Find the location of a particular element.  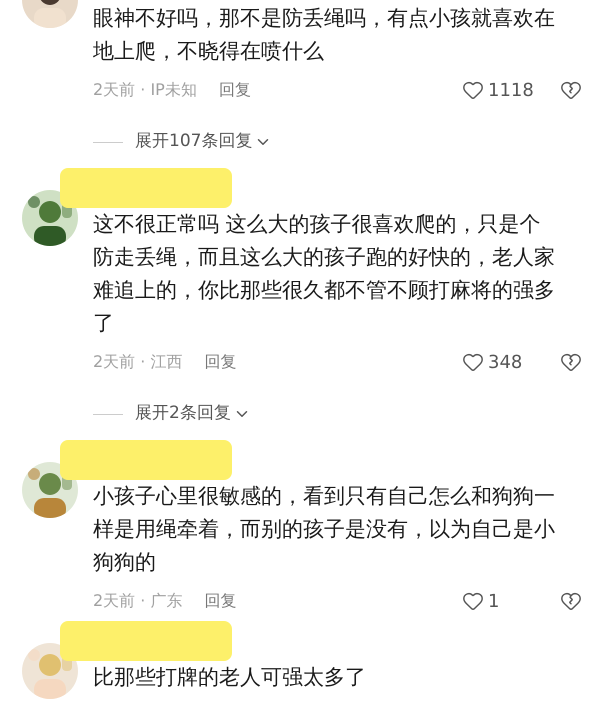

comment-text: 小孩子心里很敏感的，看到只有自己怎么和狗狗一样是用绳牵着，而别的孩子是没有，以为自己是小狗狗的 is located at coordinates (324, 529).